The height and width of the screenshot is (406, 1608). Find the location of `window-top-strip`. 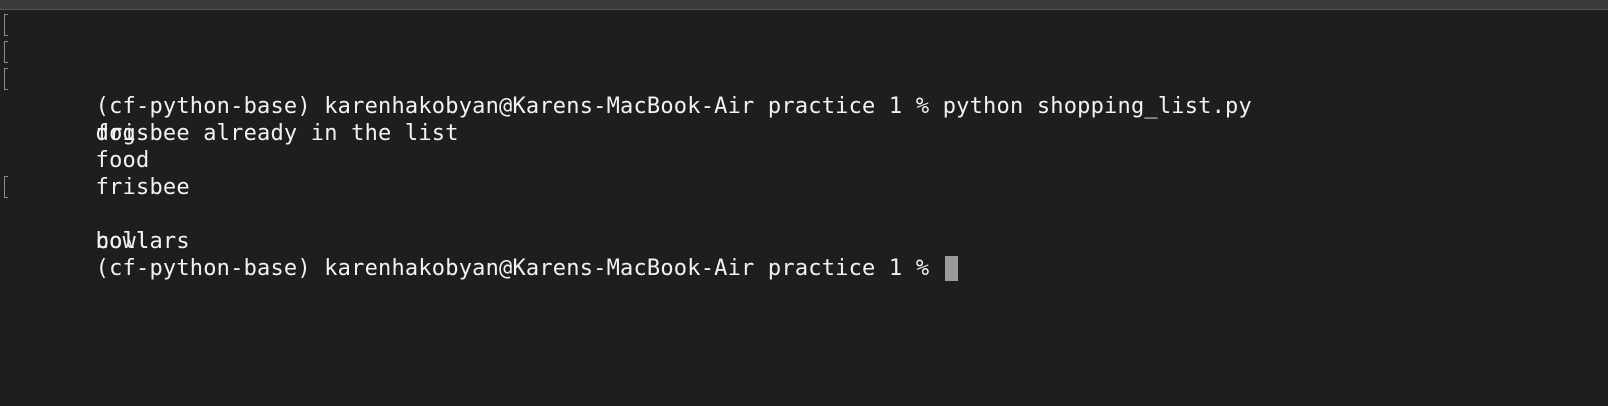

window-top-strip is located at coordinates (804, 5).